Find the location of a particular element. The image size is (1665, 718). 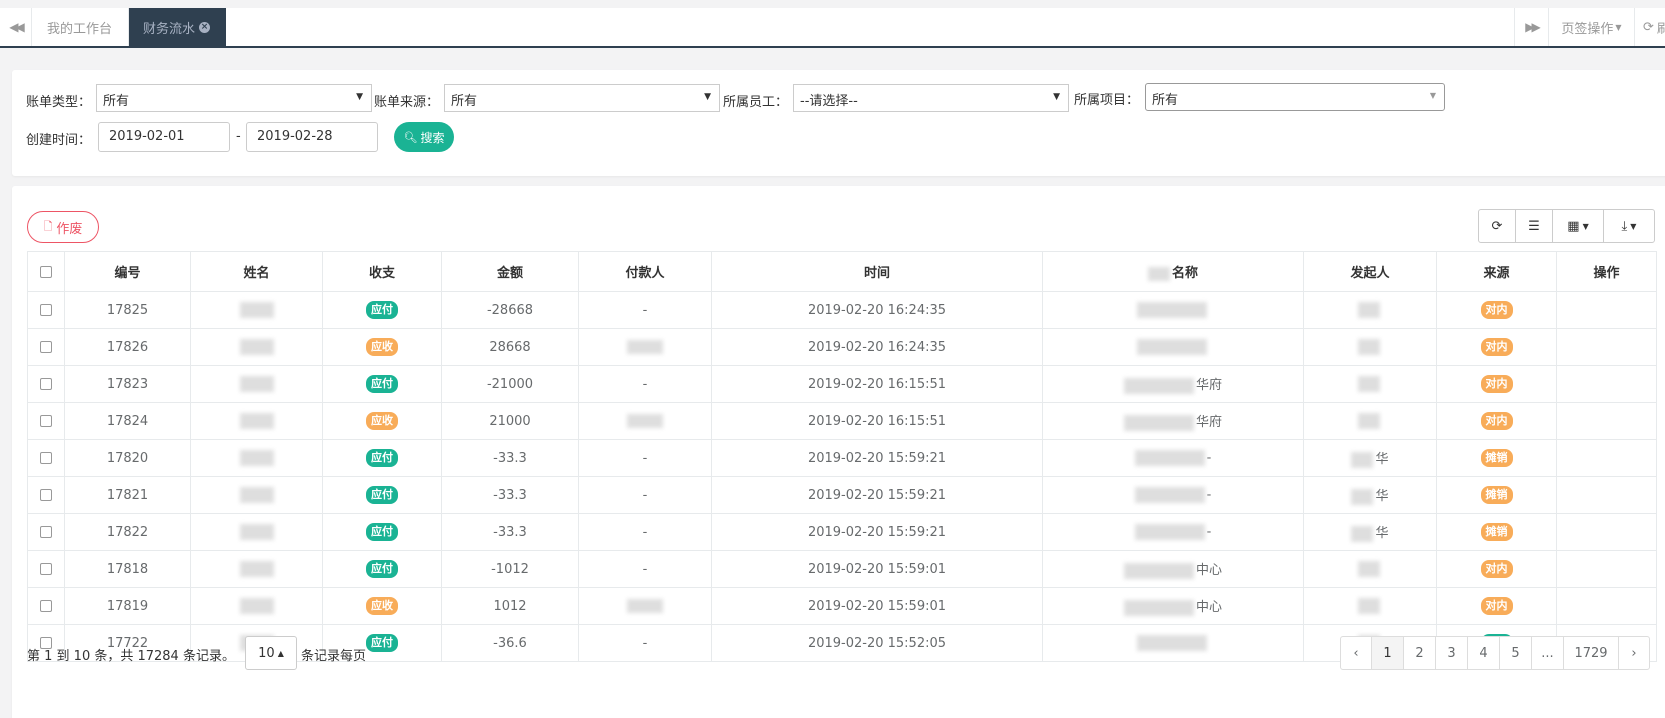

col-header-amount: 金额 is located at coordinates (510, 271).